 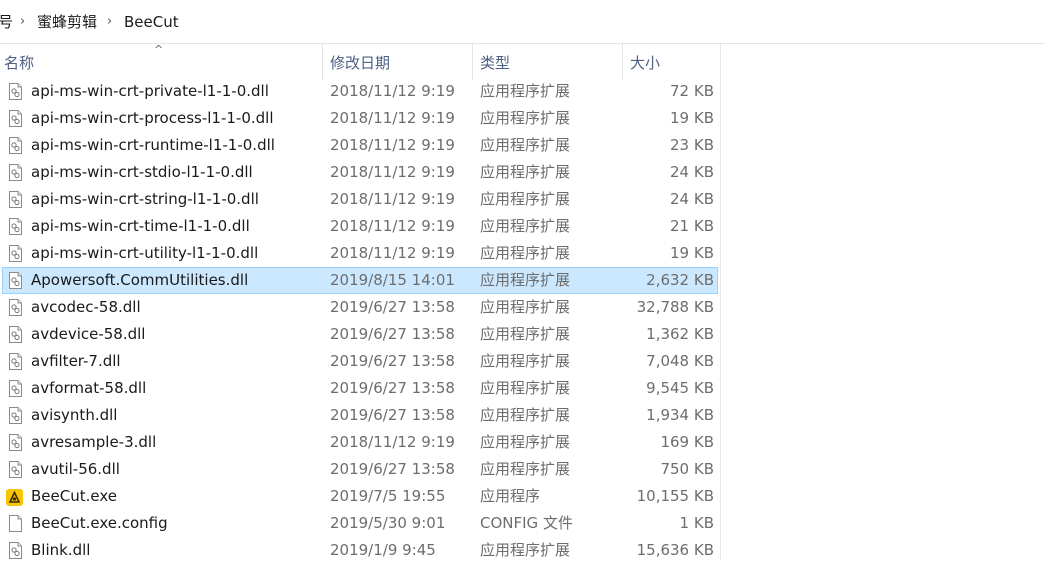 I want to click on file-name: api-ms-win-crt-runtime-l1-1-0.dll, so click(x=153, y=145).